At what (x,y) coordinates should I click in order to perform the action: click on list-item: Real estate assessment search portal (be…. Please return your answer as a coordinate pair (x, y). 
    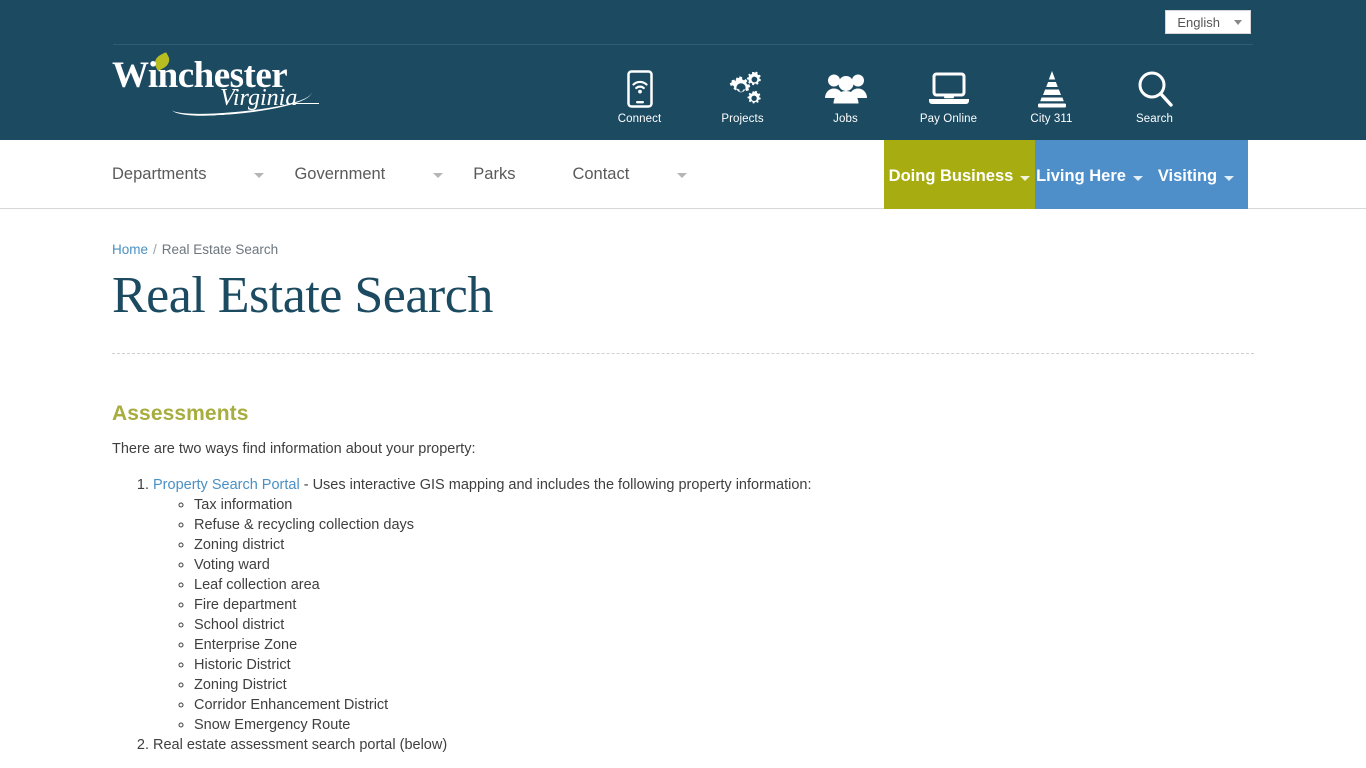
    Looking at the image, I should click on (703, 745).